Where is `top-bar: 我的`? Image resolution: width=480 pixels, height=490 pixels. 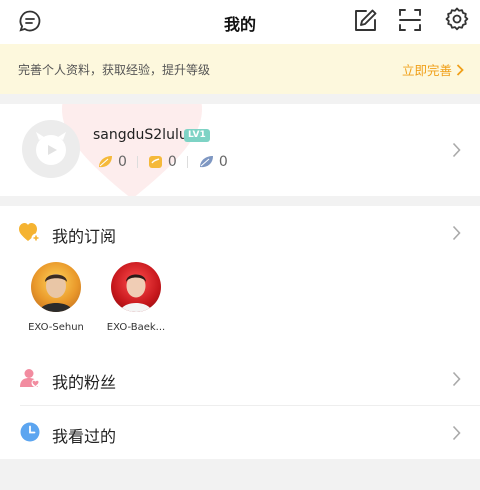
top-bar: 我的 is located at coordinates (240, 22).